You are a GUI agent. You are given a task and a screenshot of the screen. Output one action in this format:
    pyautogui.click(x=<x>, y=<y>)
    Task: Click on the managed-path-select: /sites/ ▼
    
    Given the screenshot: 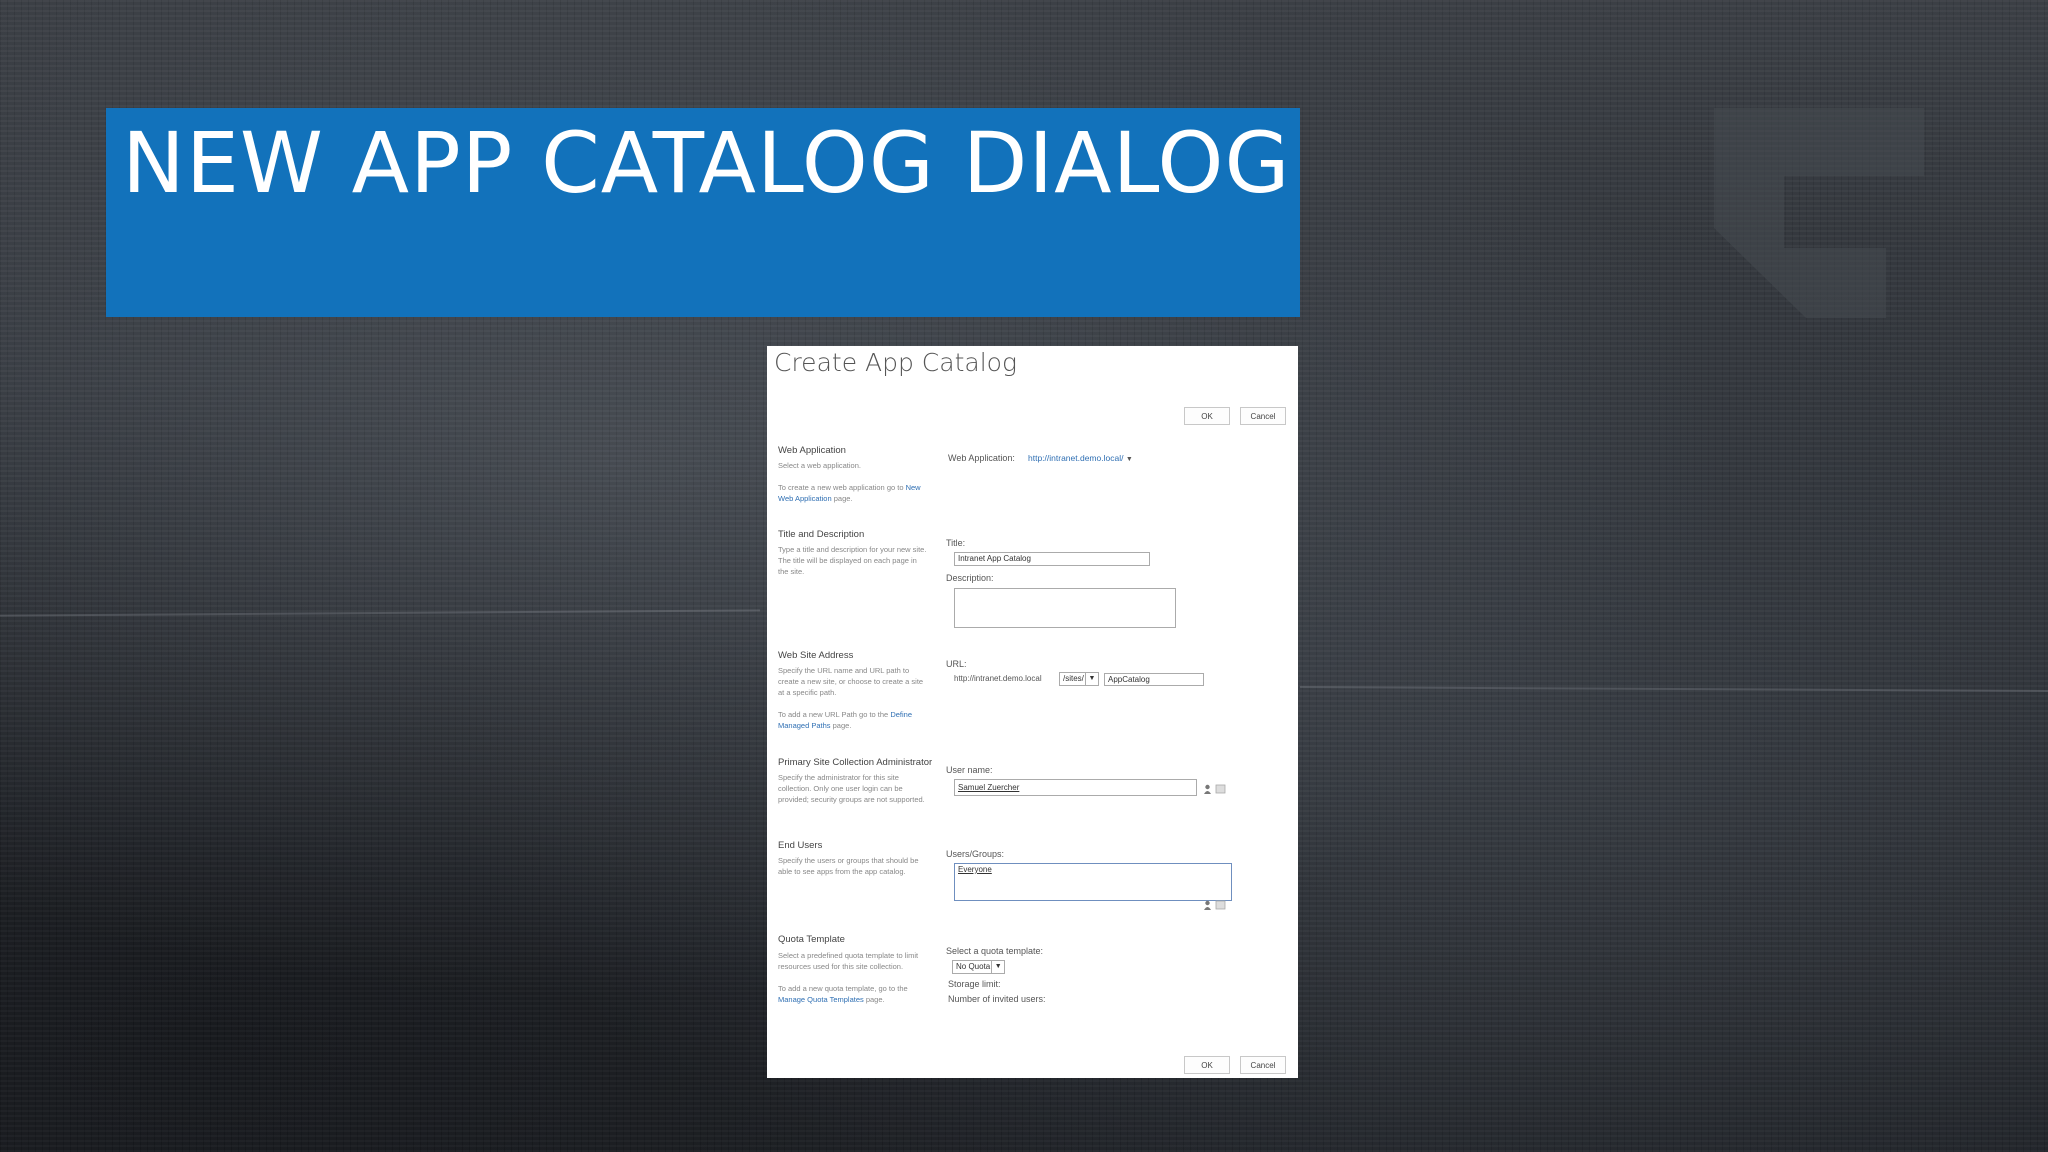 What is the action you would take?
    pyautogui.click(x=1079, y=679)
    